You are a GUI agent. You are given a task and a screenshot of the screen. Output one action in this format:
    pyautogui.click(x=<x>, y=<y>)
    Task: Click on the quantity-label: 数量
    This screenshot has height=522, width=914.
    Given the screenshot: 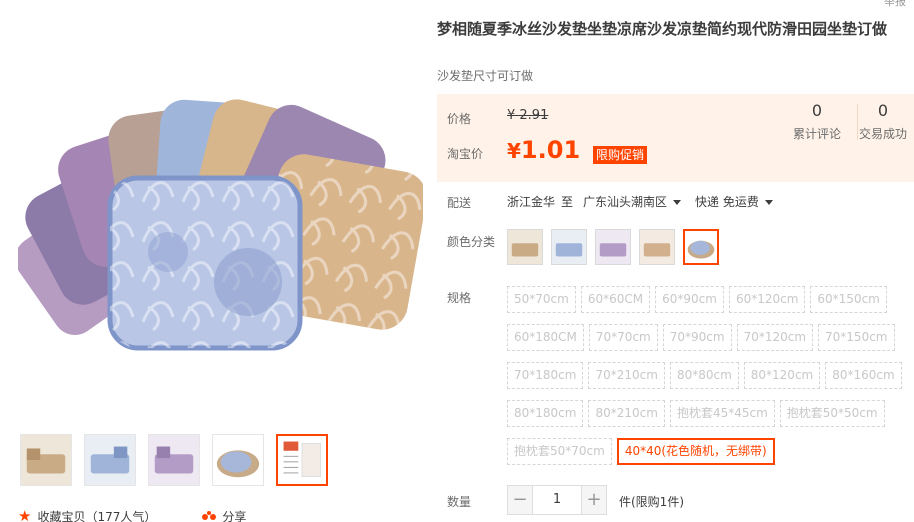 What is the action you would take?
    pyautogui.click(x=459, y=502)
    